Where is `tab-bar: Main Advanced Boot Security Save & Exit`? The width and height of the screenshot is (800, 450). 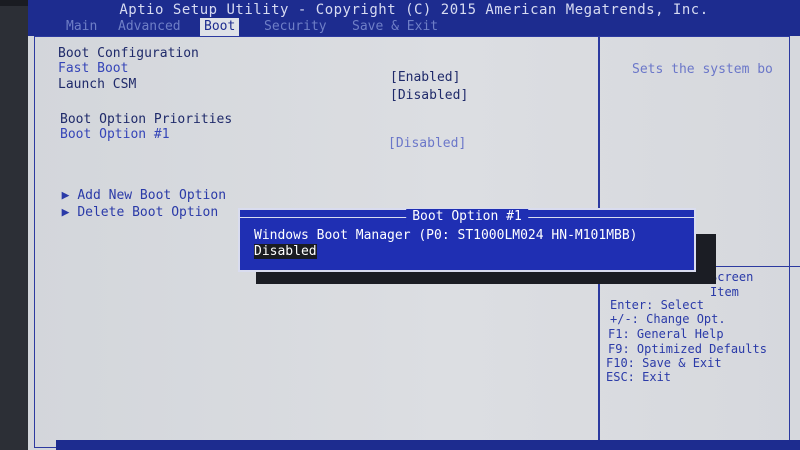
tab-bar: Main Advanced Boot Security Save & Exit is located at coordinates (414, 27).